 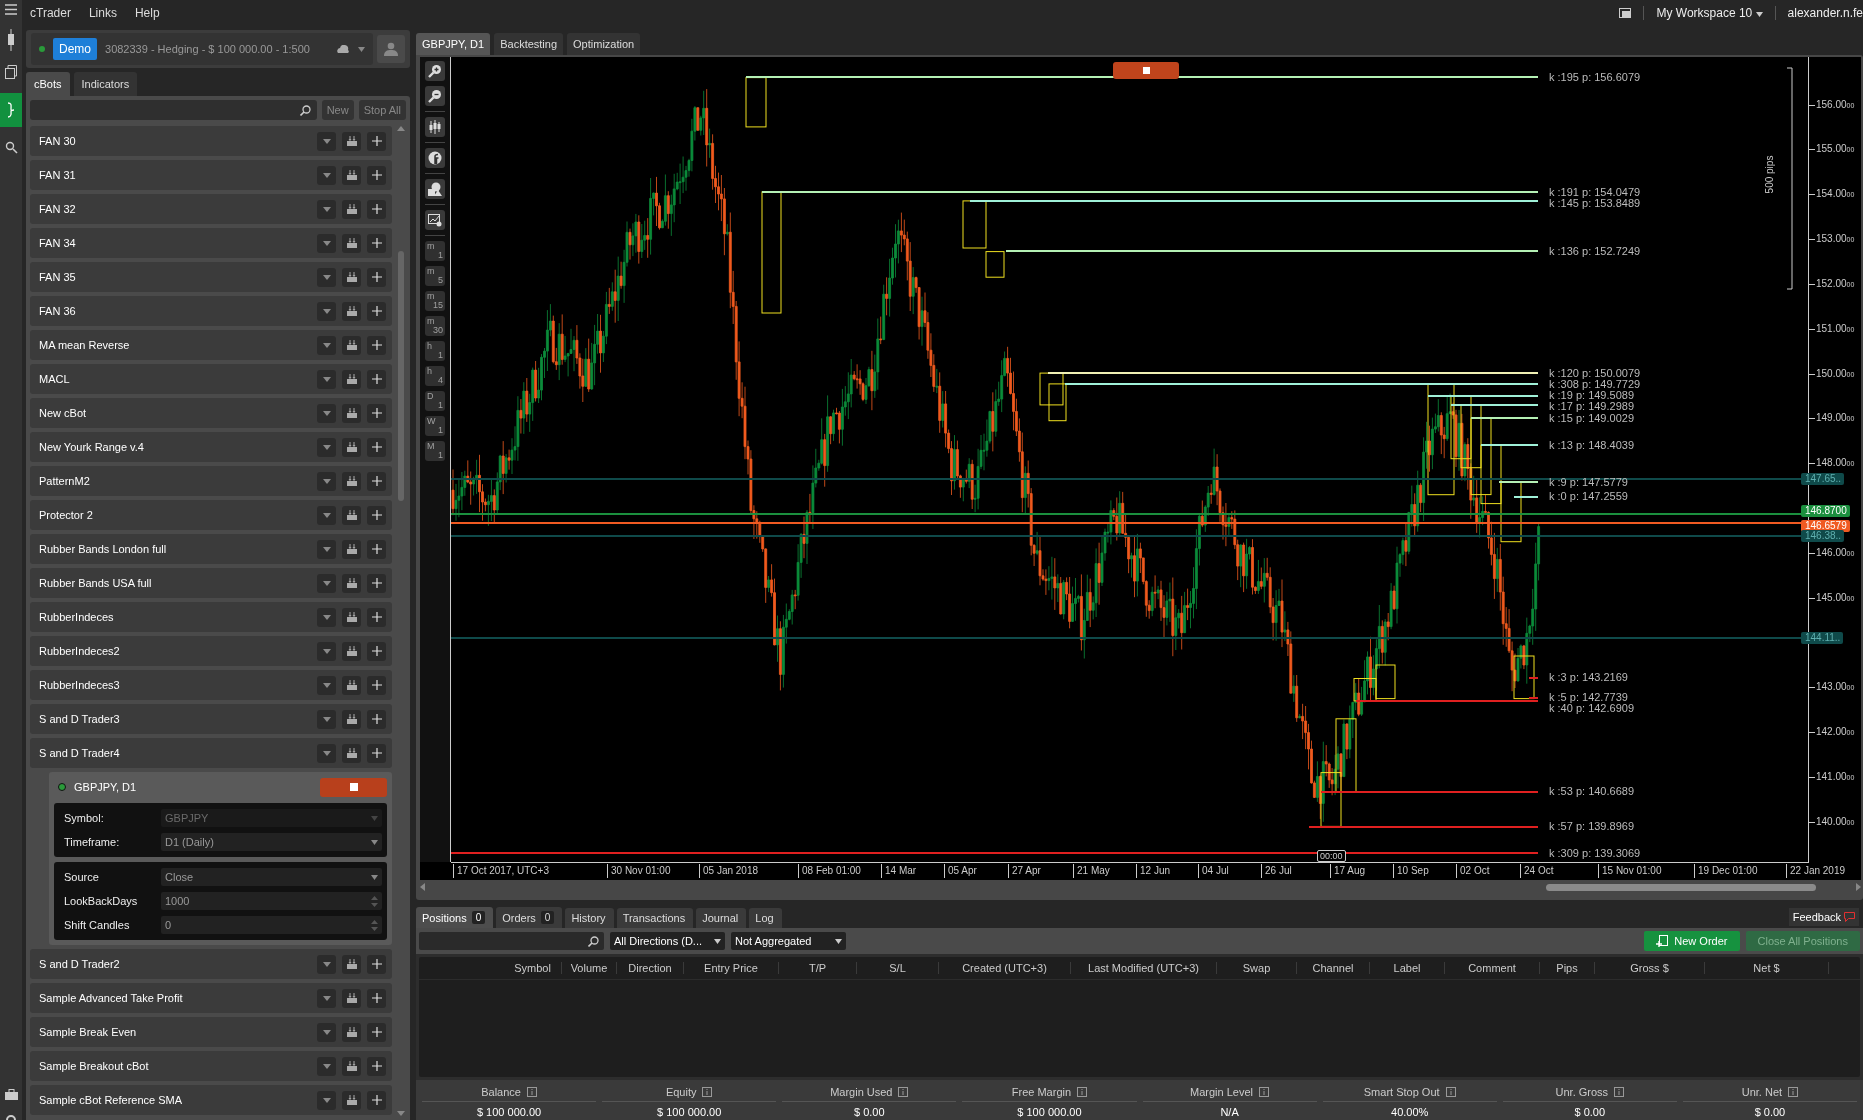 I want to click on cbot-row: S and D Trader4, so click(x=211, y=753).